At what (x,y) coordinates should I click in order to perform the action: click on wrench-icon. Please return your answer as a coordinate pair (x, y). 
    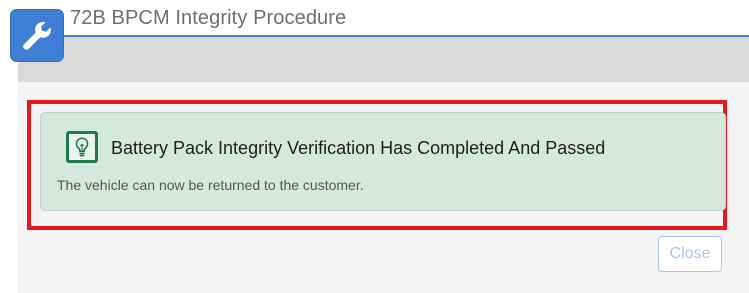
    Looking at the image, I should click on (37, 35).